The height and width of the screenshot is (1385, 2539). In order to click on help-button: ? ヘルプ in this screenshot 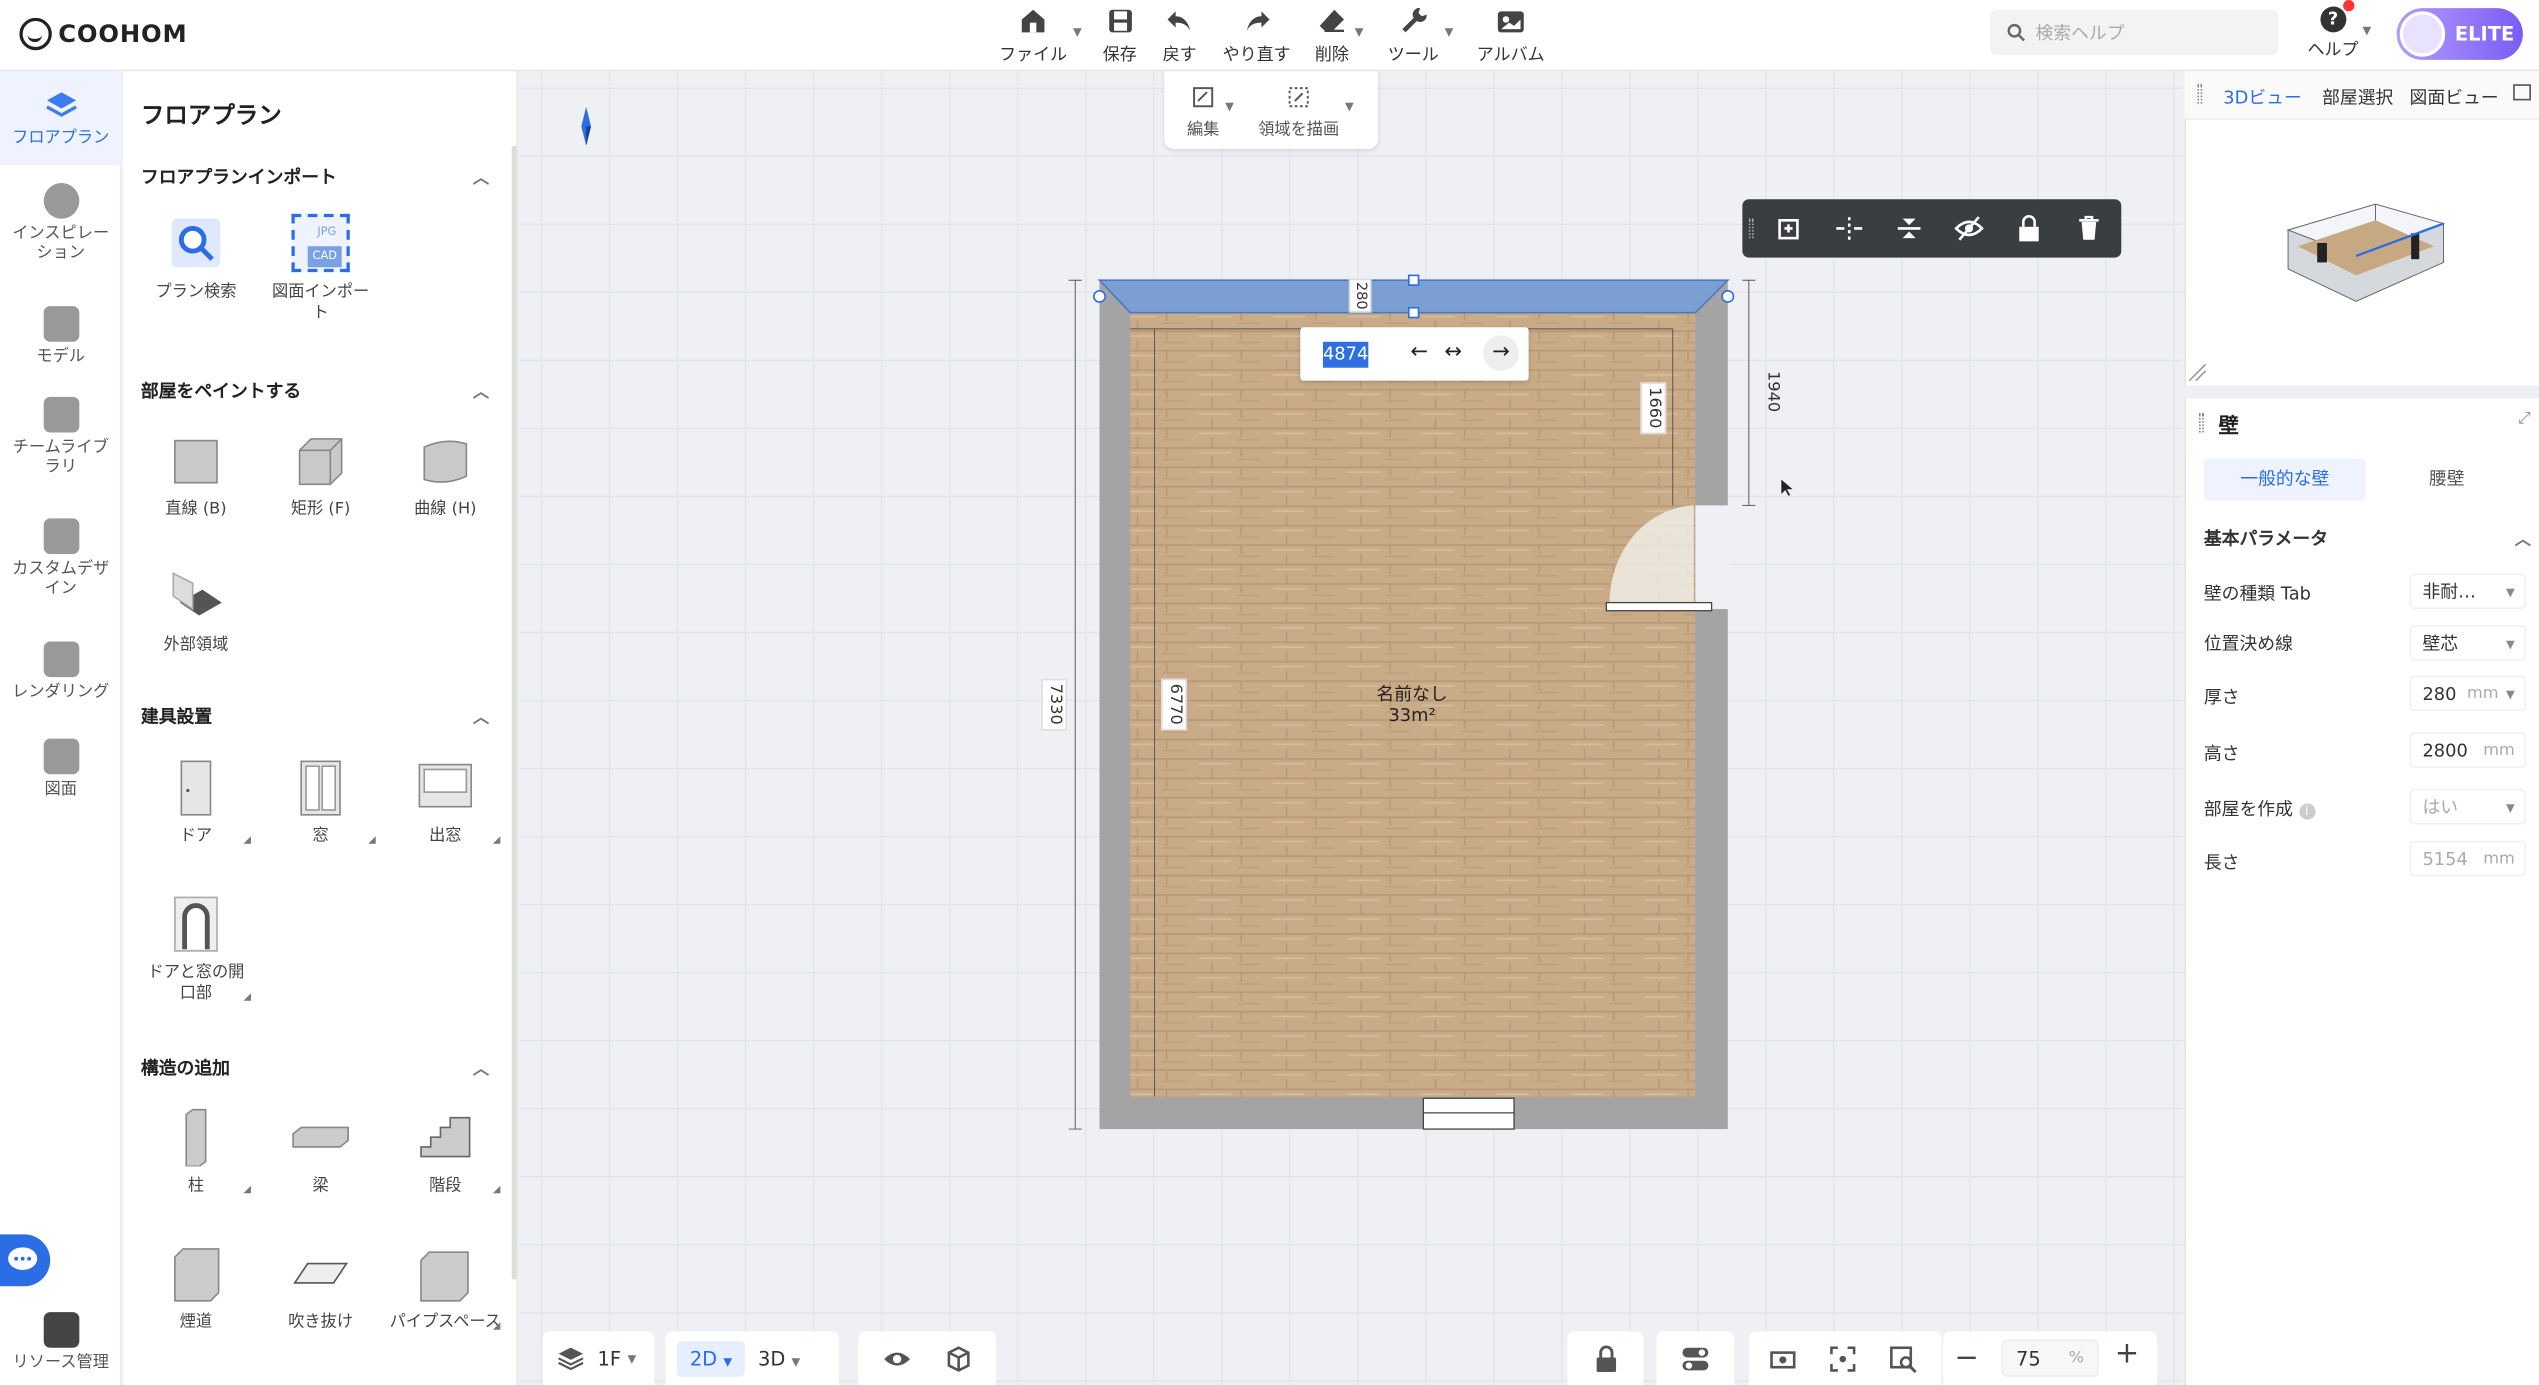, I will do `click(2333, 30)`.